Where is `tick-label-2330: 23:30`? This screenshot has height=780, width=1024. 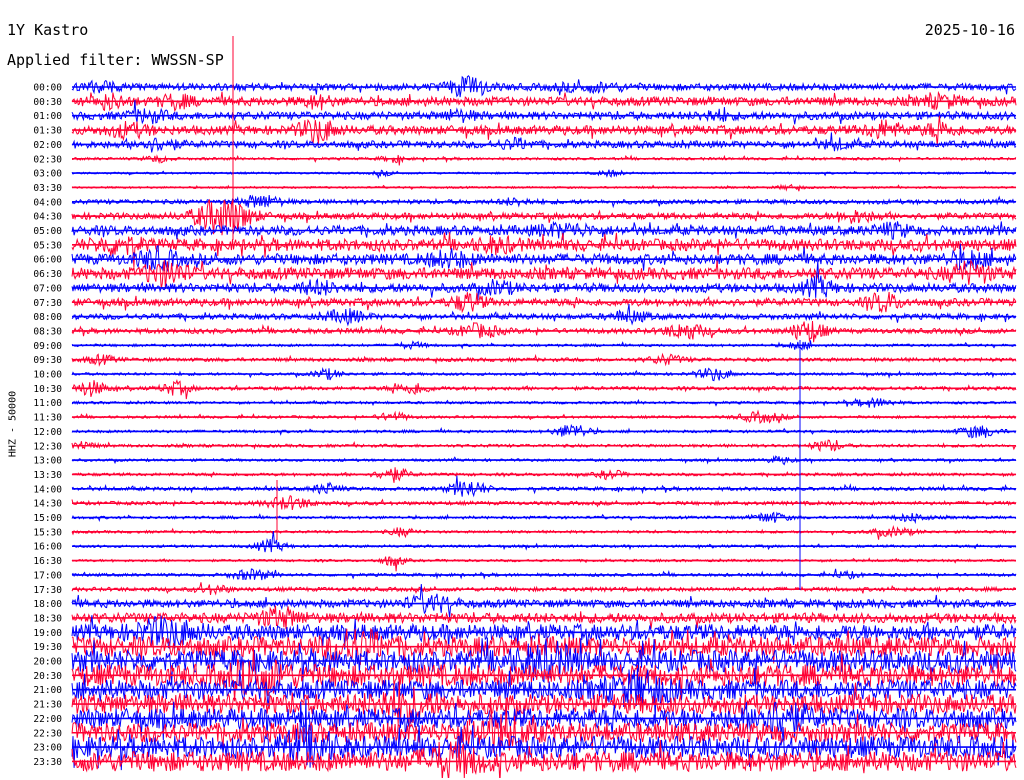 tick-label-2330: 23:30 is located at coordinates (47, 762).